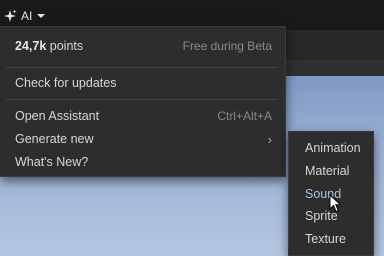 Image resolution: width=384 pixels, height=256 pixels. I want to click on editor-tab-strip, so click(335, 68).